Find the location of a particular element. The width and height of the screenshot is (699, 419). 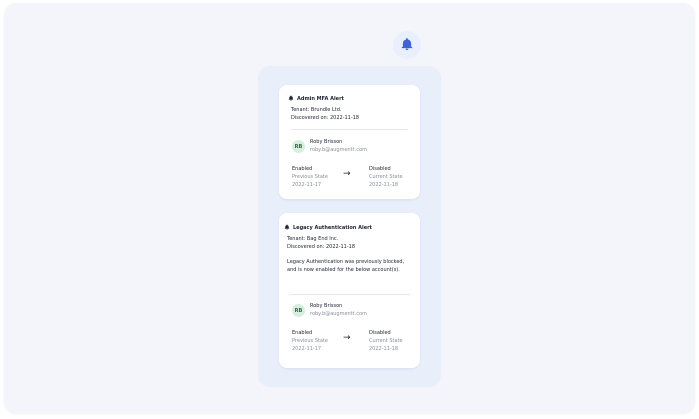

alert-tenant: Tenant: Bag End Inc. is located at coordinates (313, 239).